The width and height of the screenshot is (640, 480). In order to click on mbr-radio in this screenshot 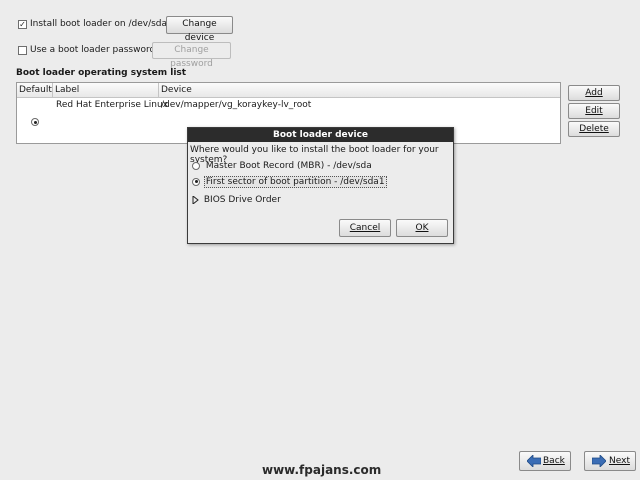, I will do `click(196, 165)`.